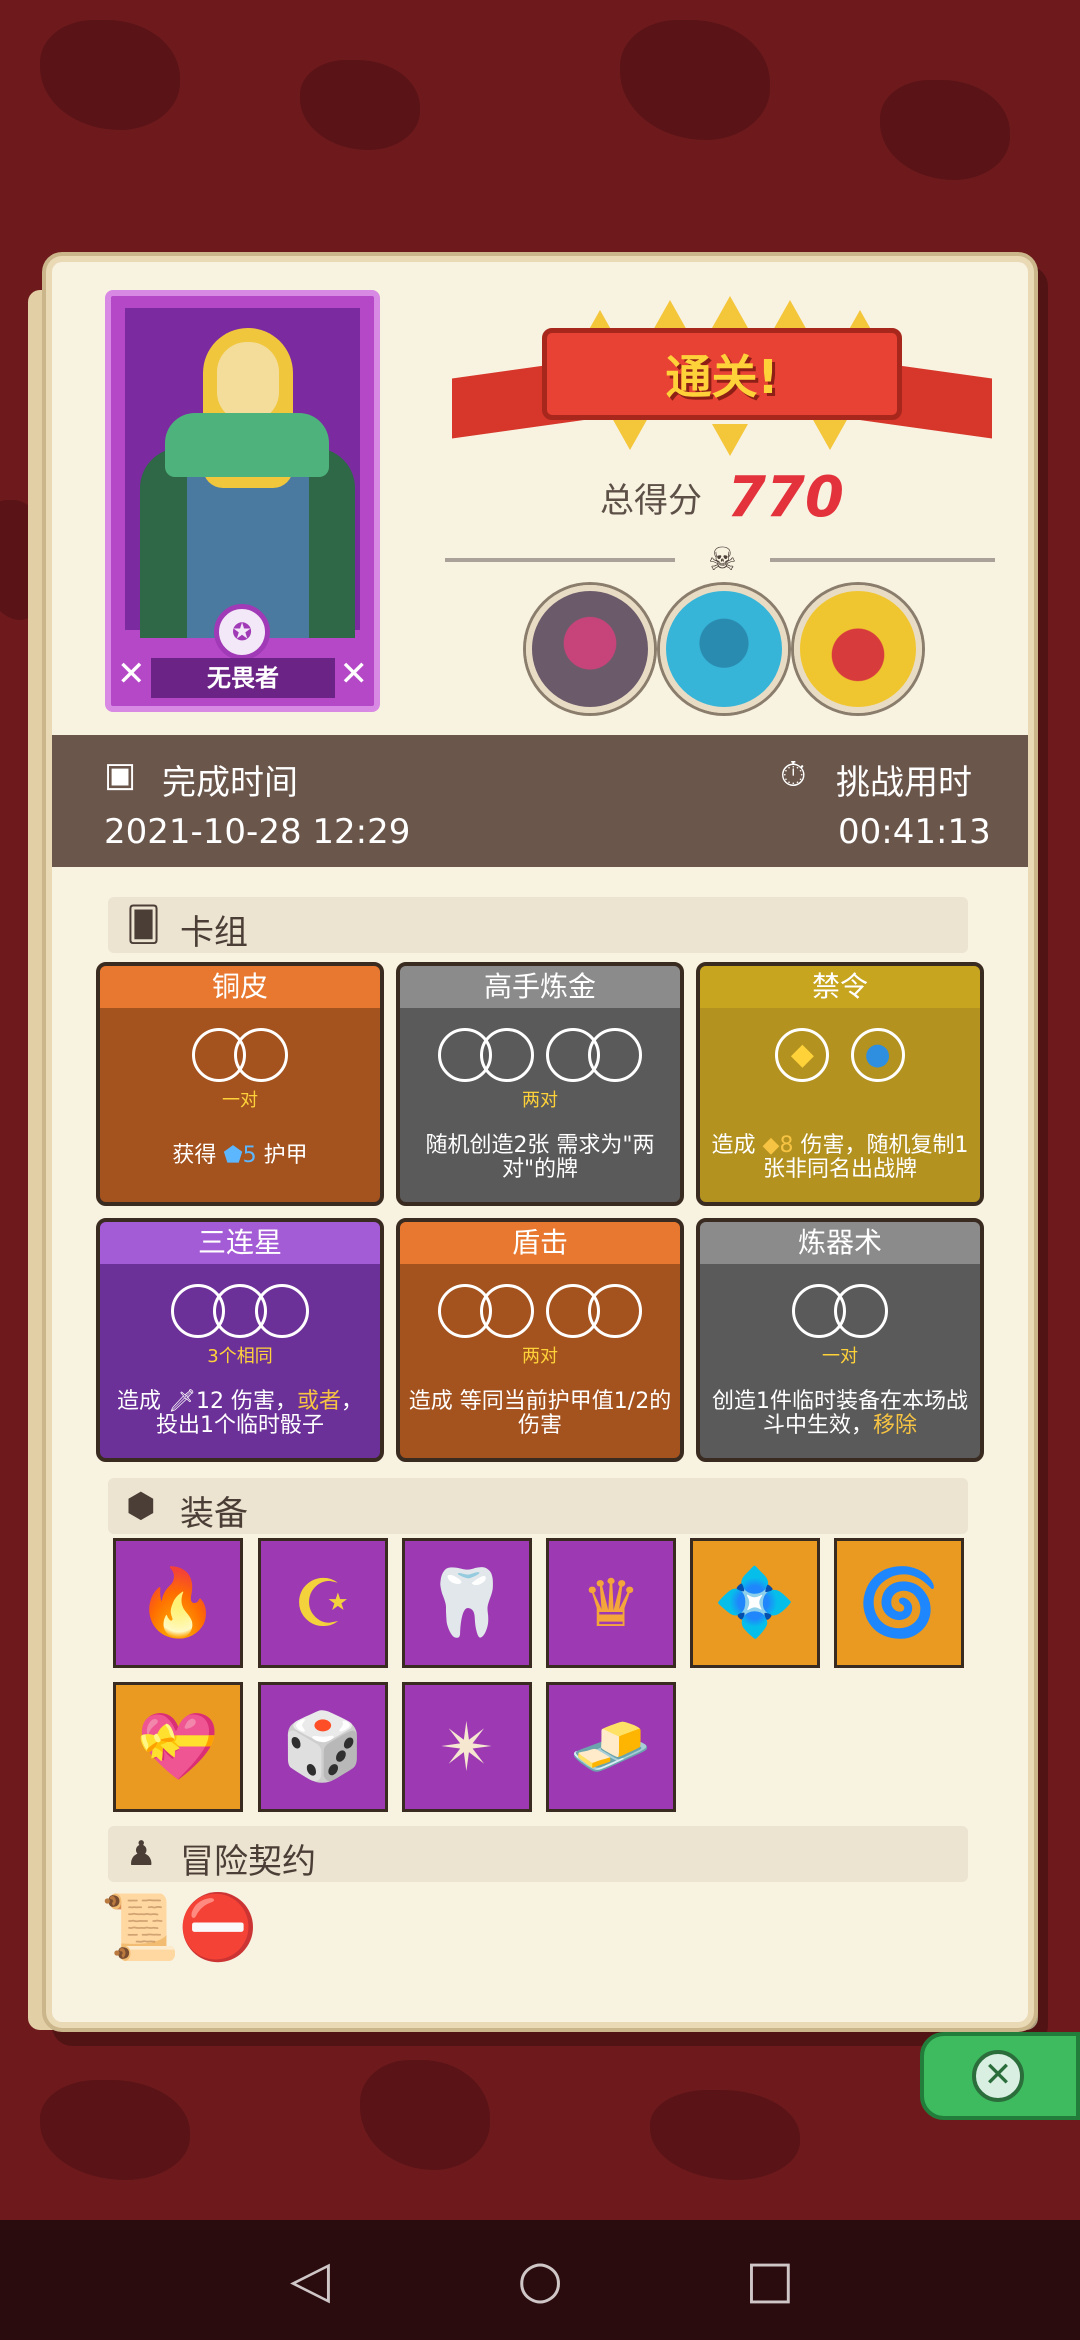 Image resolution: width=1080 pixels, height=2340 pixels. Describe the element at coordinates (538, 925) in the screenshot. I see `deck-section-header: 🂠 卡组` at that location.